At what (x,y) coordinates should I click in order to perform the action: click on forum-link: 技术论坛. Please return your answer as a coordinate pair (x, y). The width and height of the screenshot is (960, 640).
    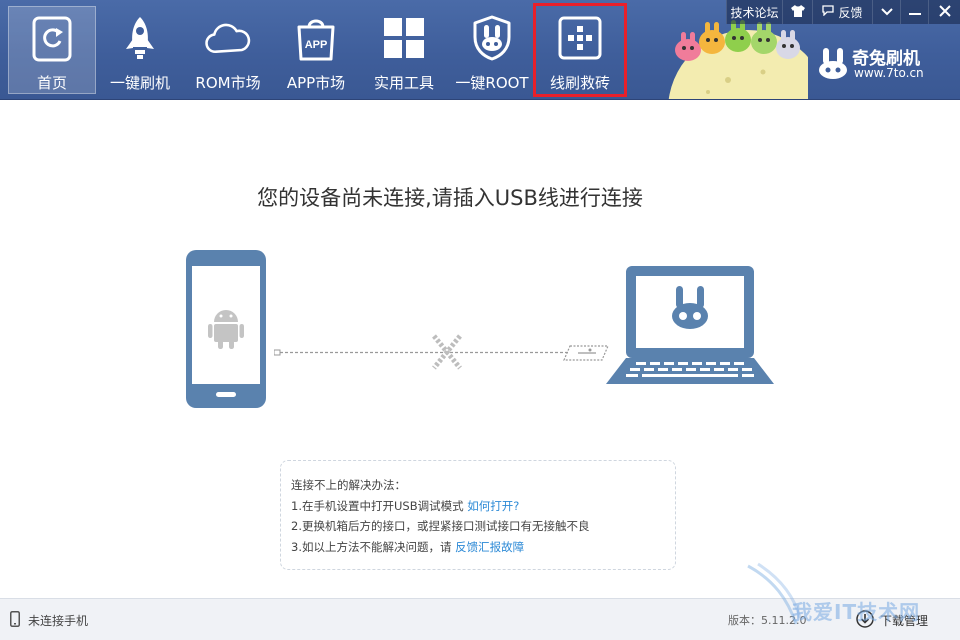
    Looking at the image, I should click on (754, 12).